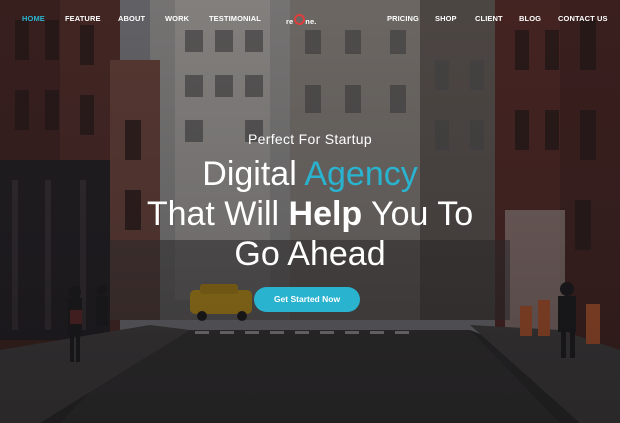  Describe the element at coordinates (446, 18) in the screenshot. I see `nav-shop-link: SHOP` at that location.